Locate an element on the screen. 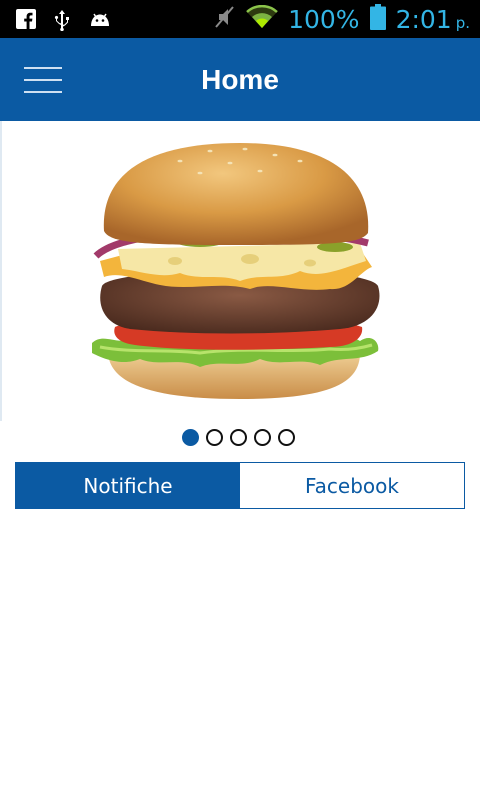 The width and height of the screenshot is (480, 800). mute-icon is located at coordinates (225, 19).